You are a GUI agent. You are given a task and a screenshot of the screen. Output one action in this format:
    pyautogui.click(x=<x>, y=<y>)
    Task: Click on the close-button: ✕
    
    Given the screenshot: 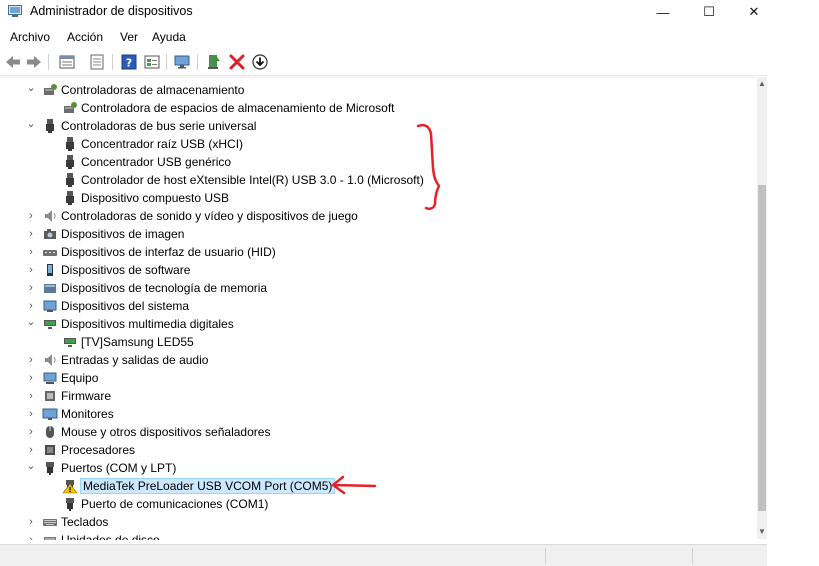 What is the action you would take?
    pyautogui.click(x=754, y=12)
    